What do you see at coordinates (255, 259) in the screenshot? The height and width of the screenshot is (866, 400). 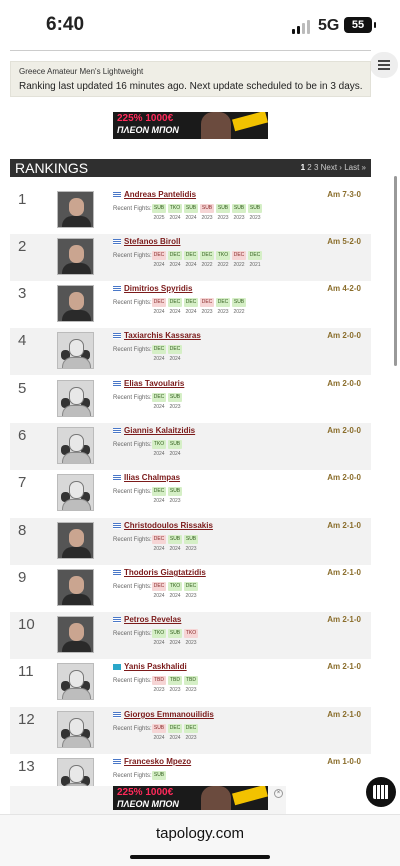 I see `recent-fight: DEC 2021` at bounding box center [255, 259].